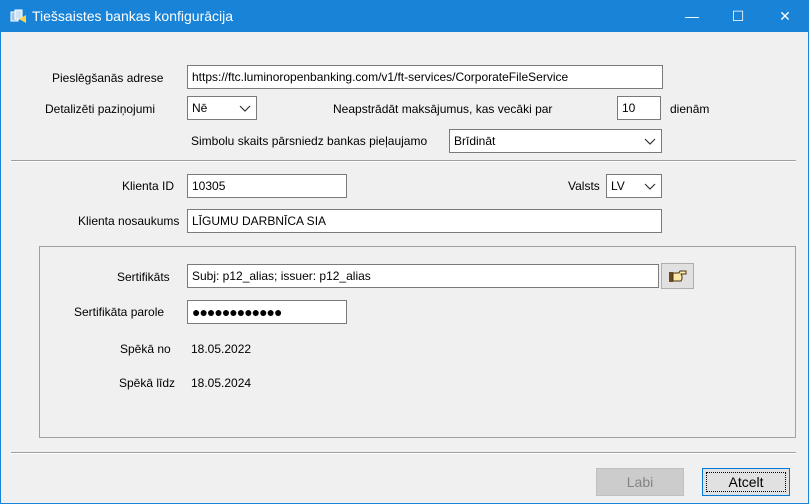 The image size is (809, 504). I want to click on unprocessed-days-field: 10, so click(639, 108).